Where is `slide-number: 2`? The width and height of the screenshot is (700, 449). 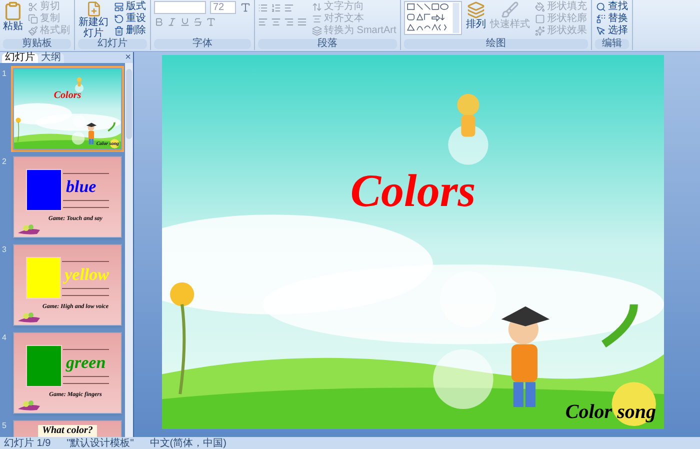
slide-number: 2 is located at coordinates (5, 162).